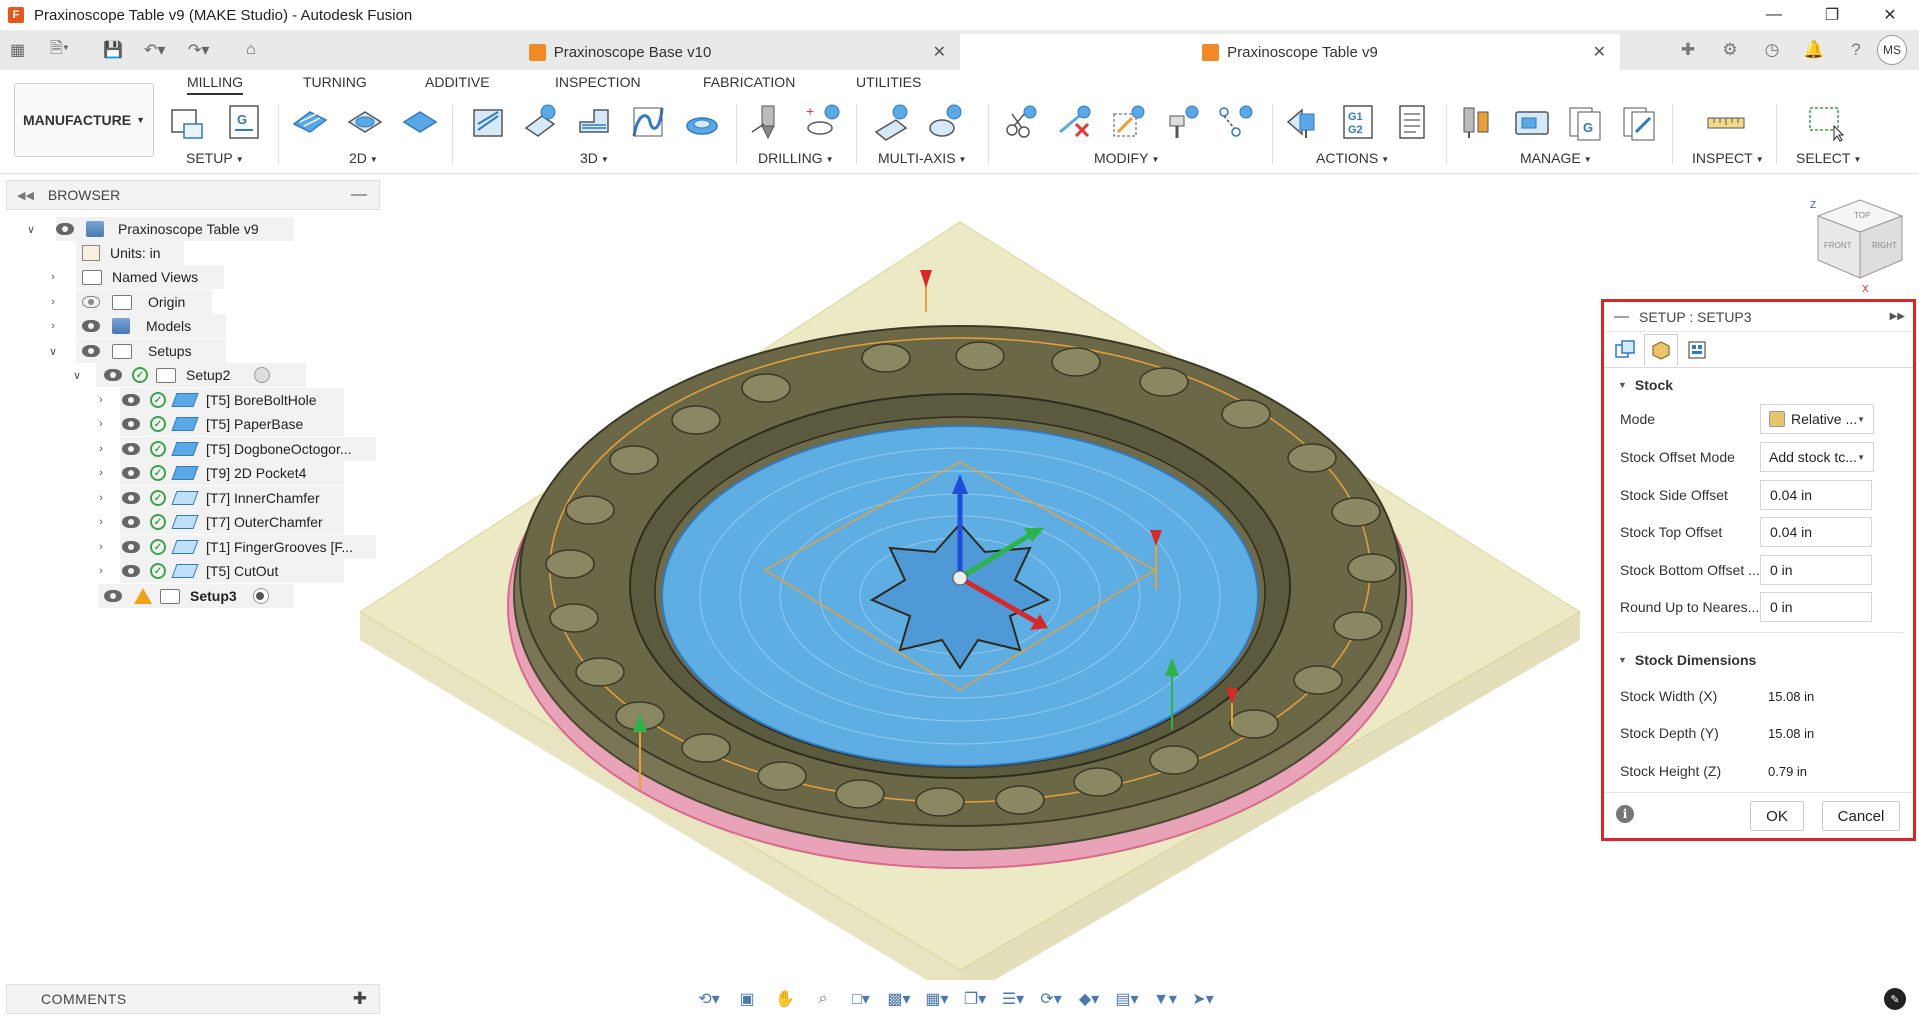  Describe the element at coordinates (1661, 350) in the screenshot. I see `tab-stock` at that location.